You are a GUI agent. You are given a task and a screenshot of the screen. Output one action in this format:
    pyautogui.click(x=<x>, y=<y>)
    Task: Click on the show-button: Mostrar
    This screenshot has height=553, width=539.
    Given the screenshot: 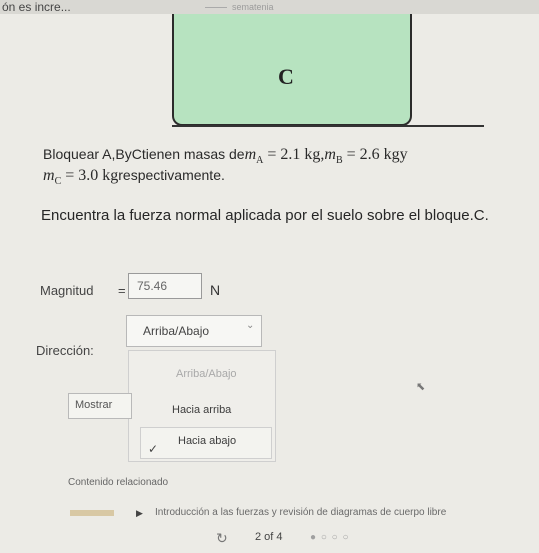 What is the action you would take?
    pyautogui.click(x=100, y=406)
    